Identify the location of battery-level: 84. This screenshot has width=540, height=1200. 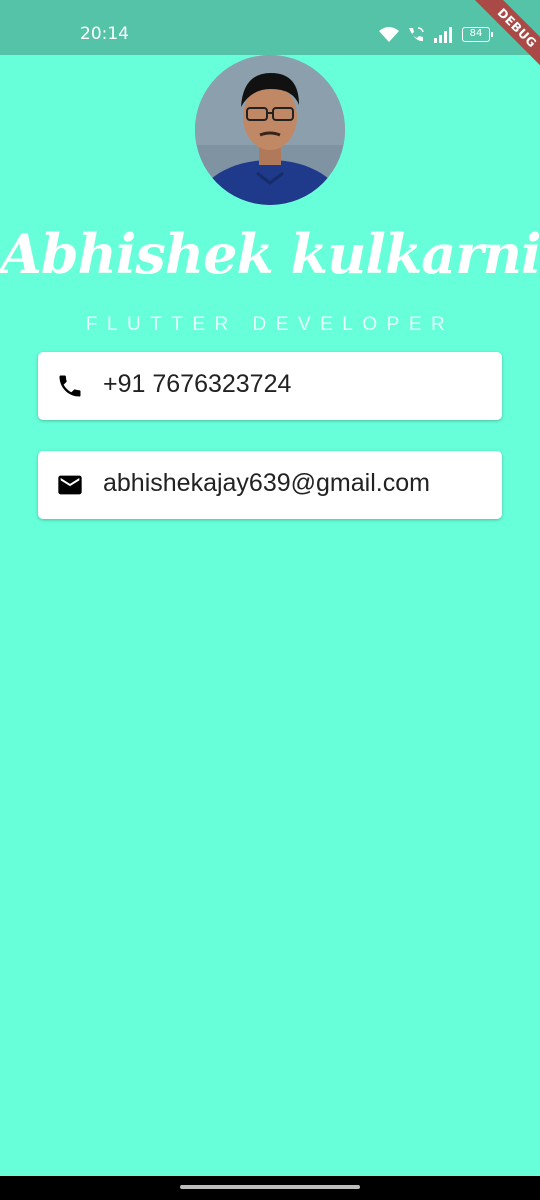
(476, 33).